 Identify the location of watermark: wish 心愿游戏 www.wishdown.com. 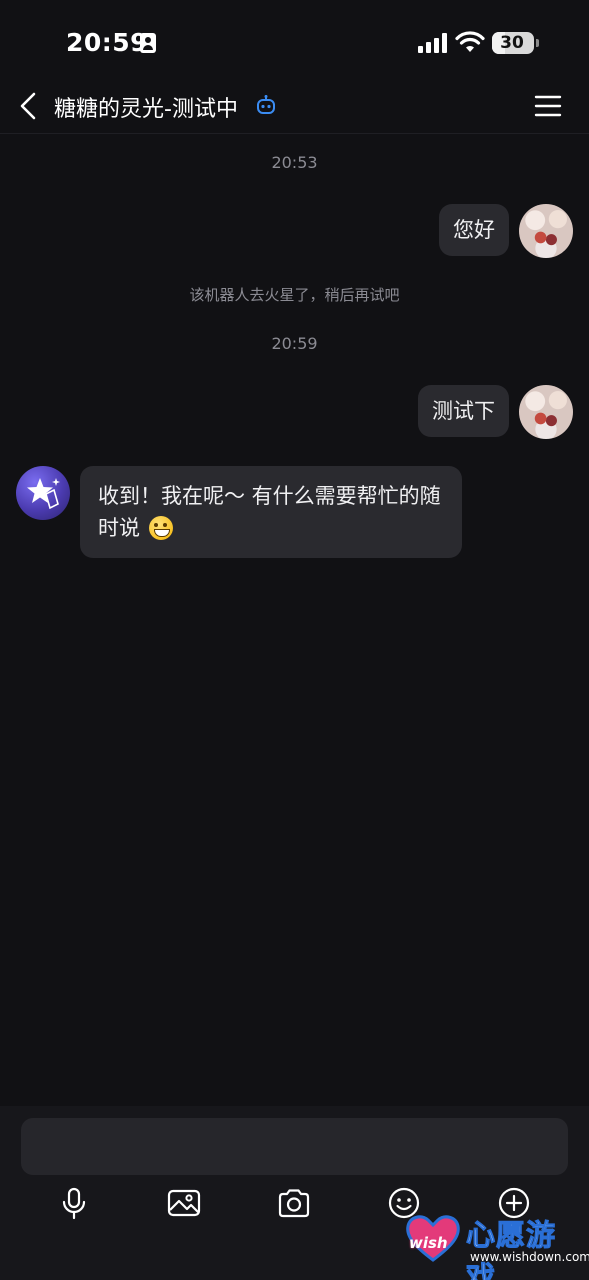
(496, 1245).